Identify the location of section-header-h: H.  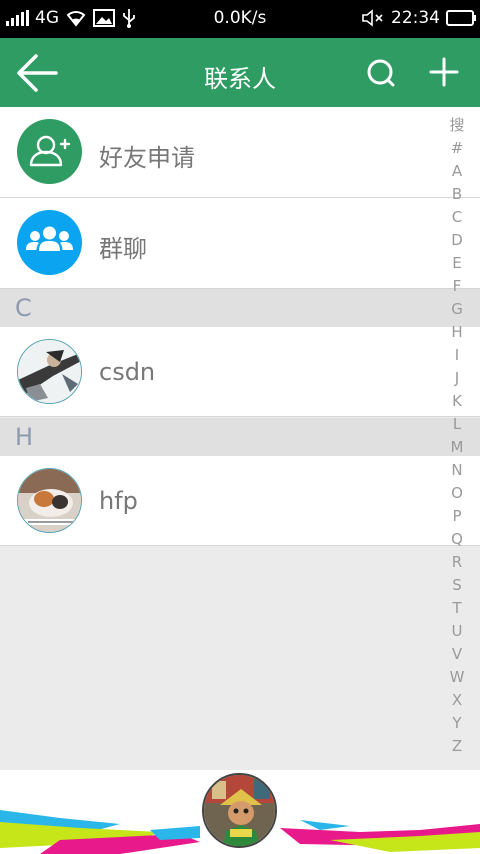
(240, 437).